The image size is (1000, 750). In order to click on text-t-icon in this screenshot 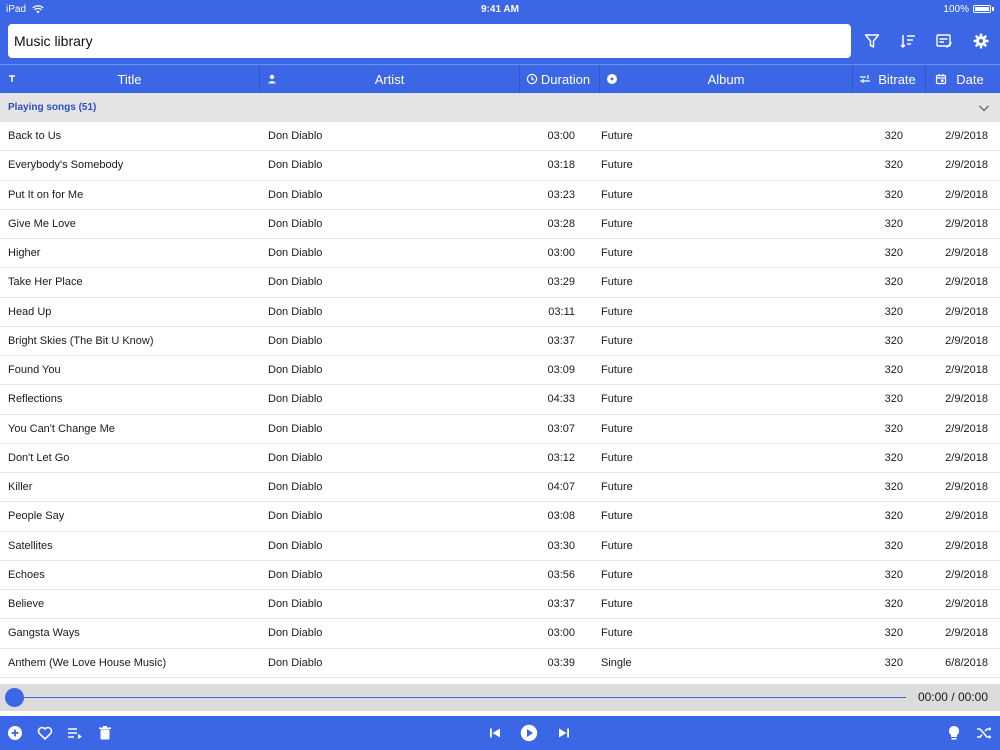, I will do `click(12, 79)`.